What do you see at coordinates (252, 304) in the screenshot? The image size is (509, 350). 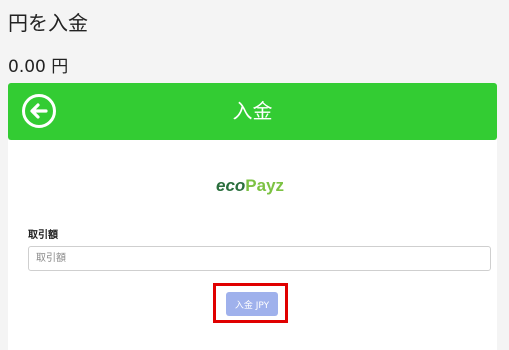 I see `deposit-jpy-button: 入金 JPY` at bounding box center [252, 304].